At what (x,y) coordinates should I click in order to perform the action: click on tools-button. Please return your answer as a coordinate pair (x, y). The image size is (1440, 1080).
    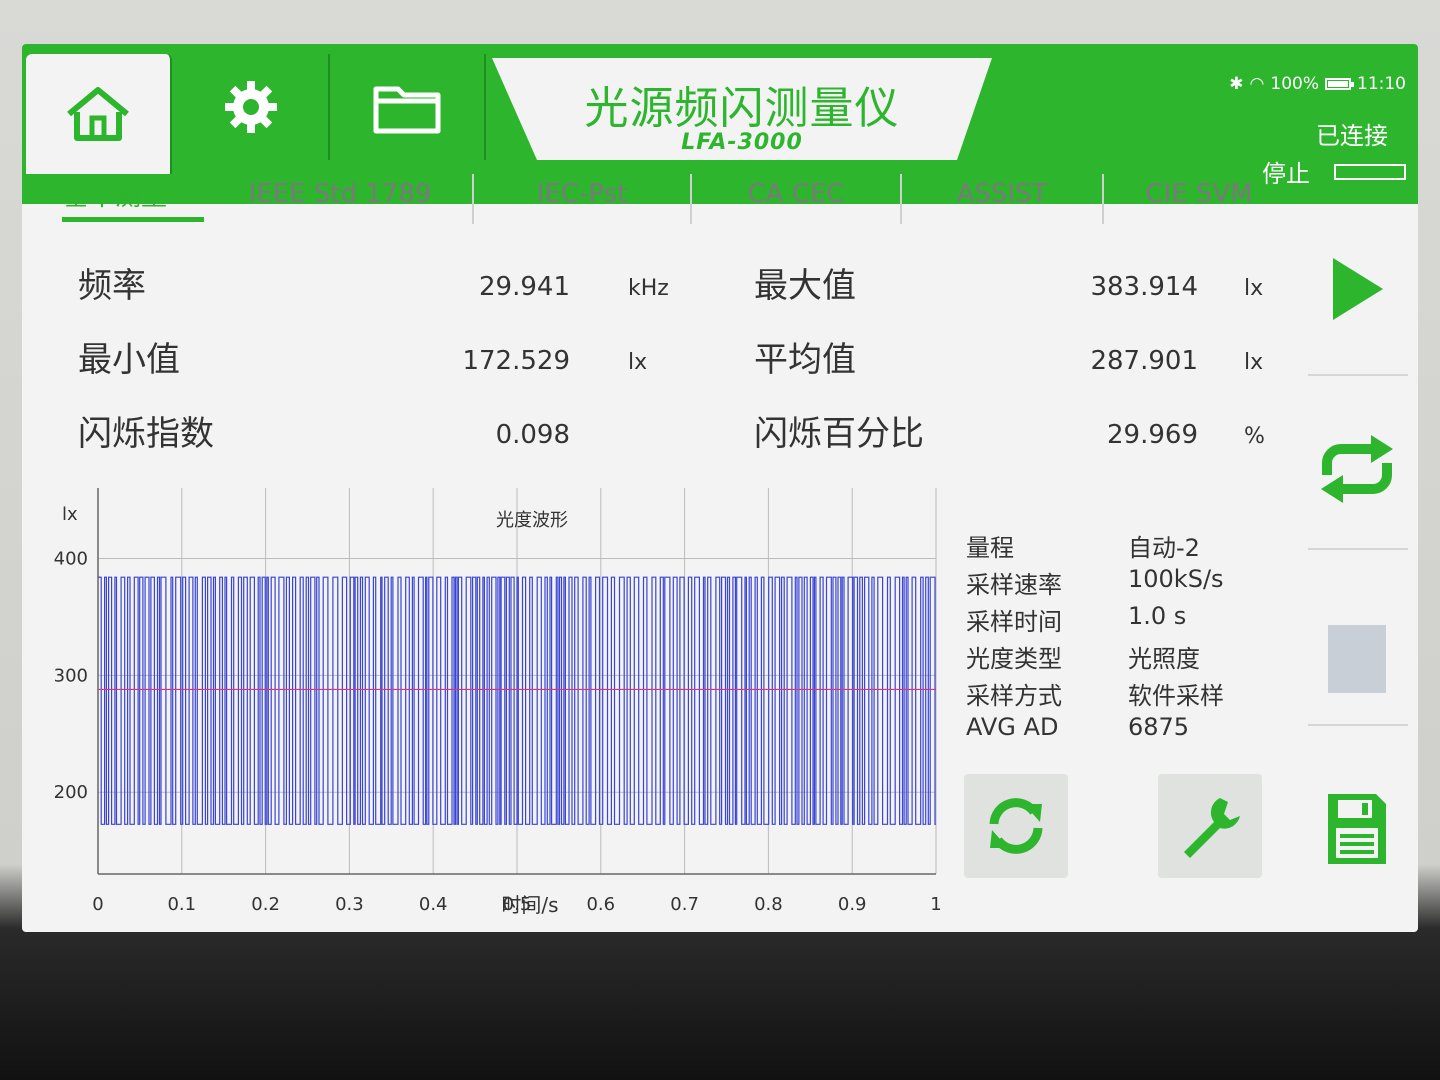
    Looking at the image, I should click on (1210, 826).